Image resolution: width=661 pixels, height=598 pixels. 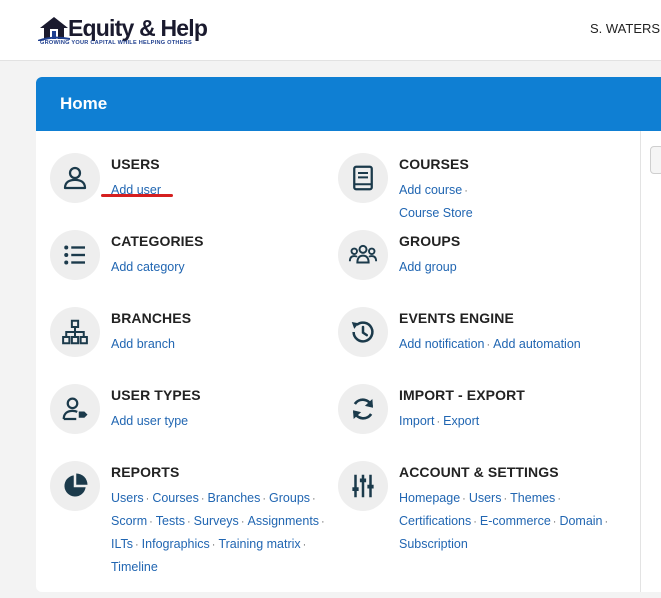 What do you see at coordinates (537, 344) in the screenshot?
I see `add-automation-link: Add automation` at bounding box center [537, 344].